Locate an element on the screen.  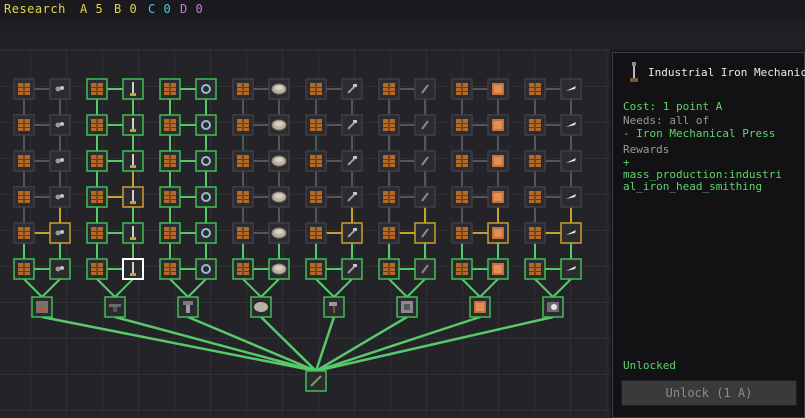
tree-node-c7-r3-a is located at coordinates (535, 197).